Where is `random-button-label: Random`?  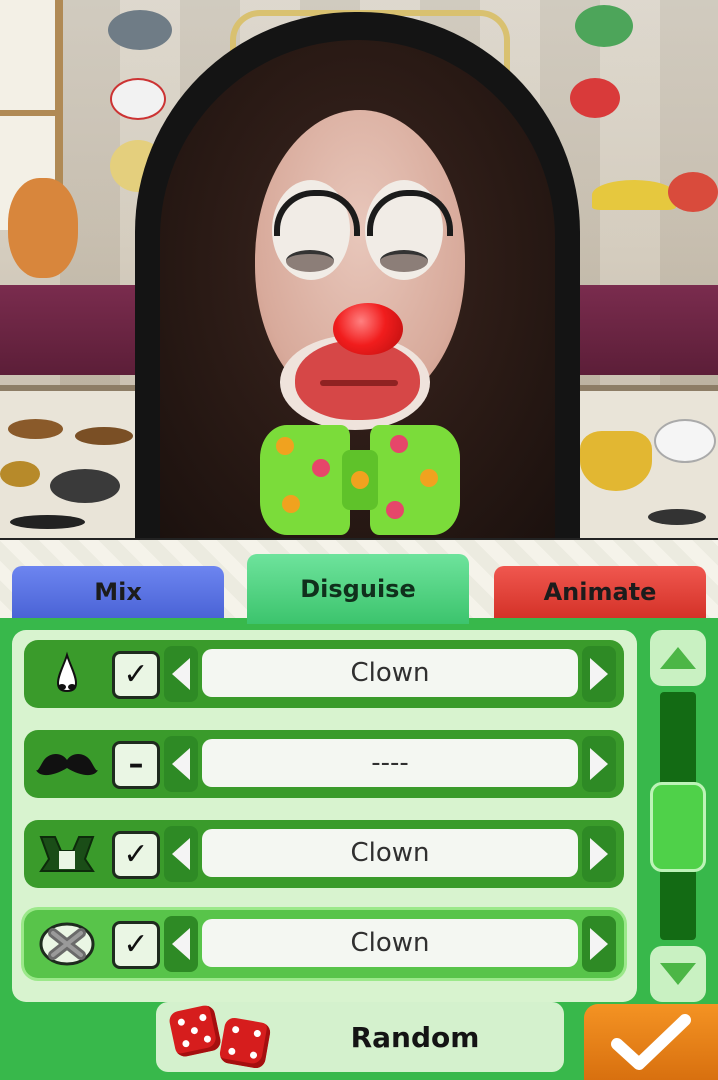 random-button-label: Random is located at coordinates (415, 1037).